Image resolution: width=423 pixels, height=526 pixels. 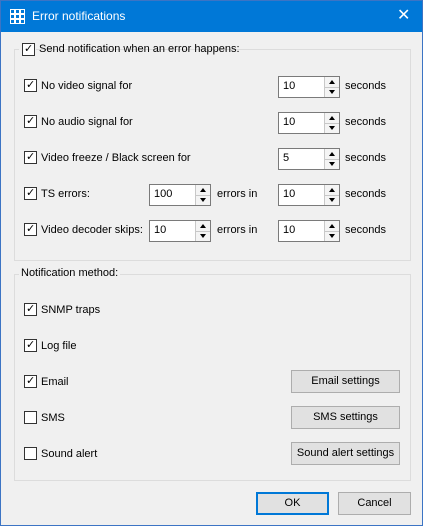 What do you see at coordinates (309, 123) in the screenshot?
I see `no-audio-seconds-spinner: 10` at bounding box center [309, 123].